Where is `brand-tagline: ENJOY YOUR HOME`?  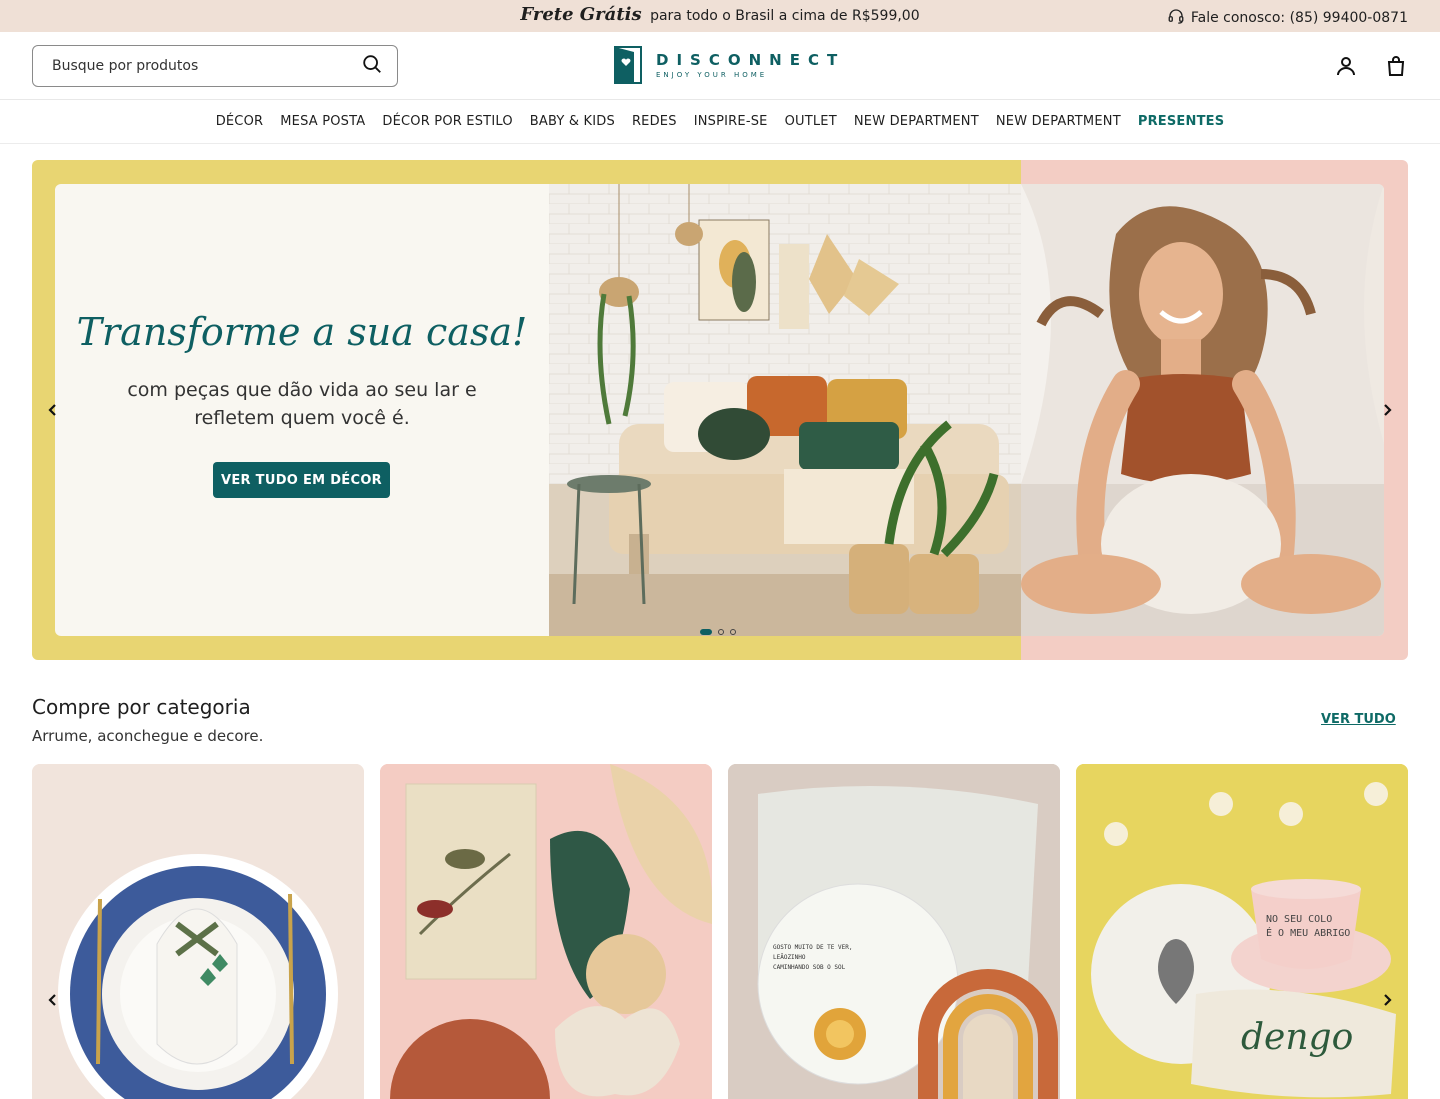 brand-tagline: ENJOY YOUR HOME is located at coordinates (712, 75).